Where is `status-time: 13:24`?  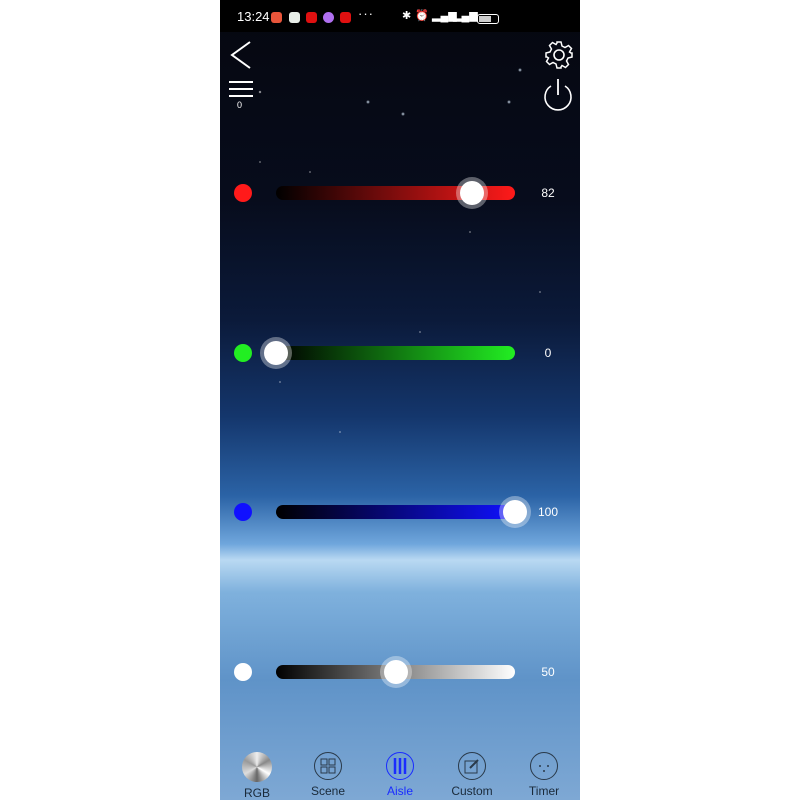
status-time: 13:24 is located at coordinates (253, 16).